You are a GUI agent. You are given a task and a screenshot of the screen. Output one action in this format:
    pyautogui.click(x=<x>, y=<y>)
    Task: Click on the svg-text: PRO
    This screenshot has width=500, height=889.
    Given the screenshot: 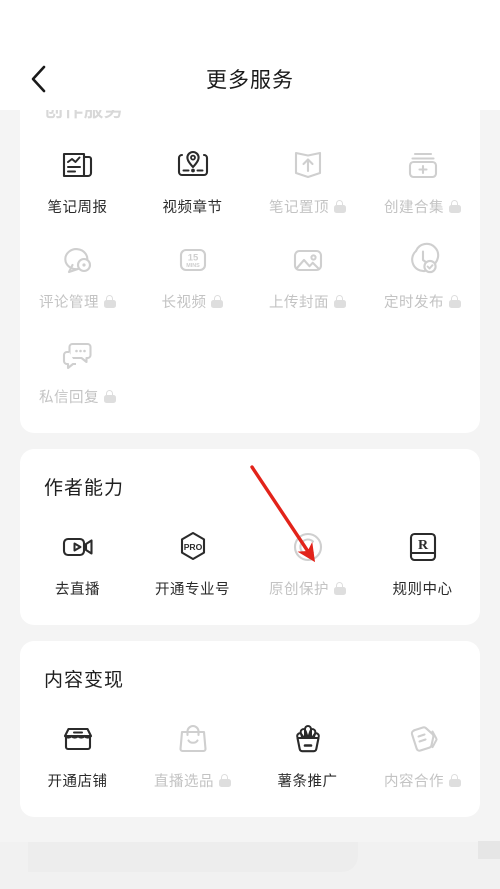 What is the action you would take?
    pyautogui.click(x=192, y=547)
    